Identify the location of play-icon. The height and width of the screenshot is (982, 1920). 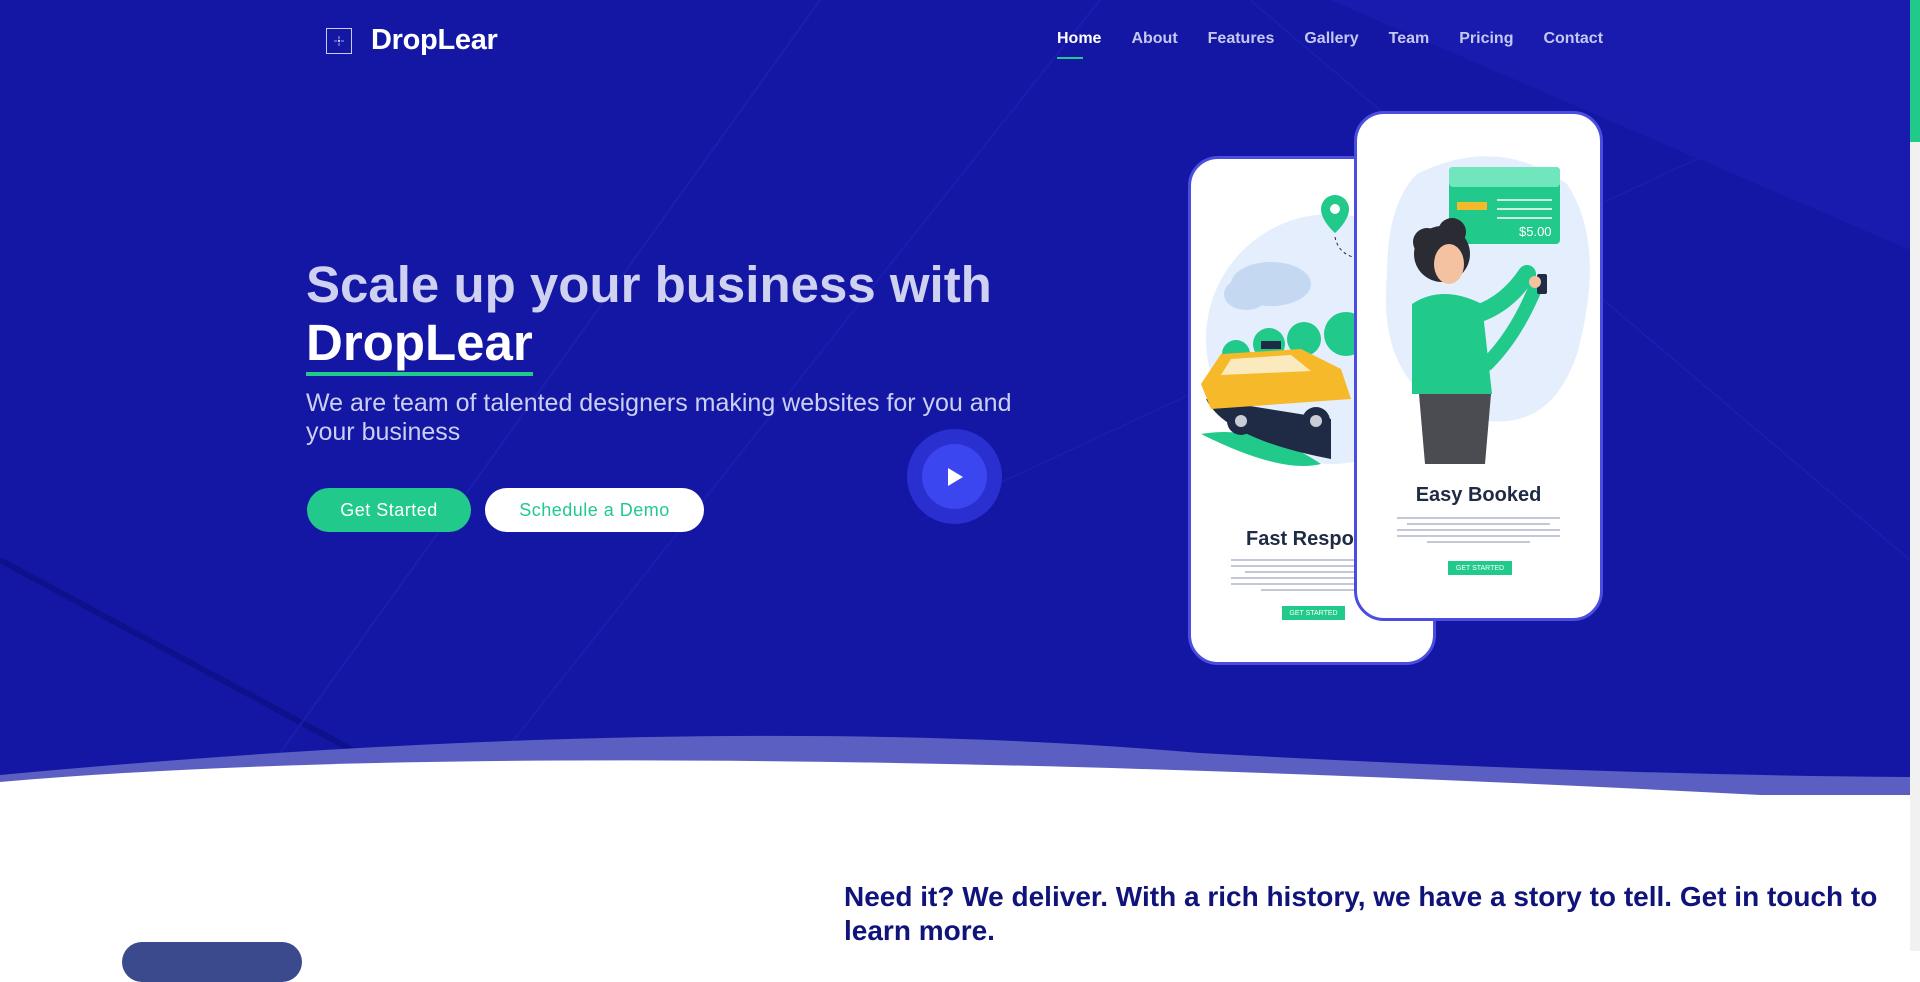
(955, 476).